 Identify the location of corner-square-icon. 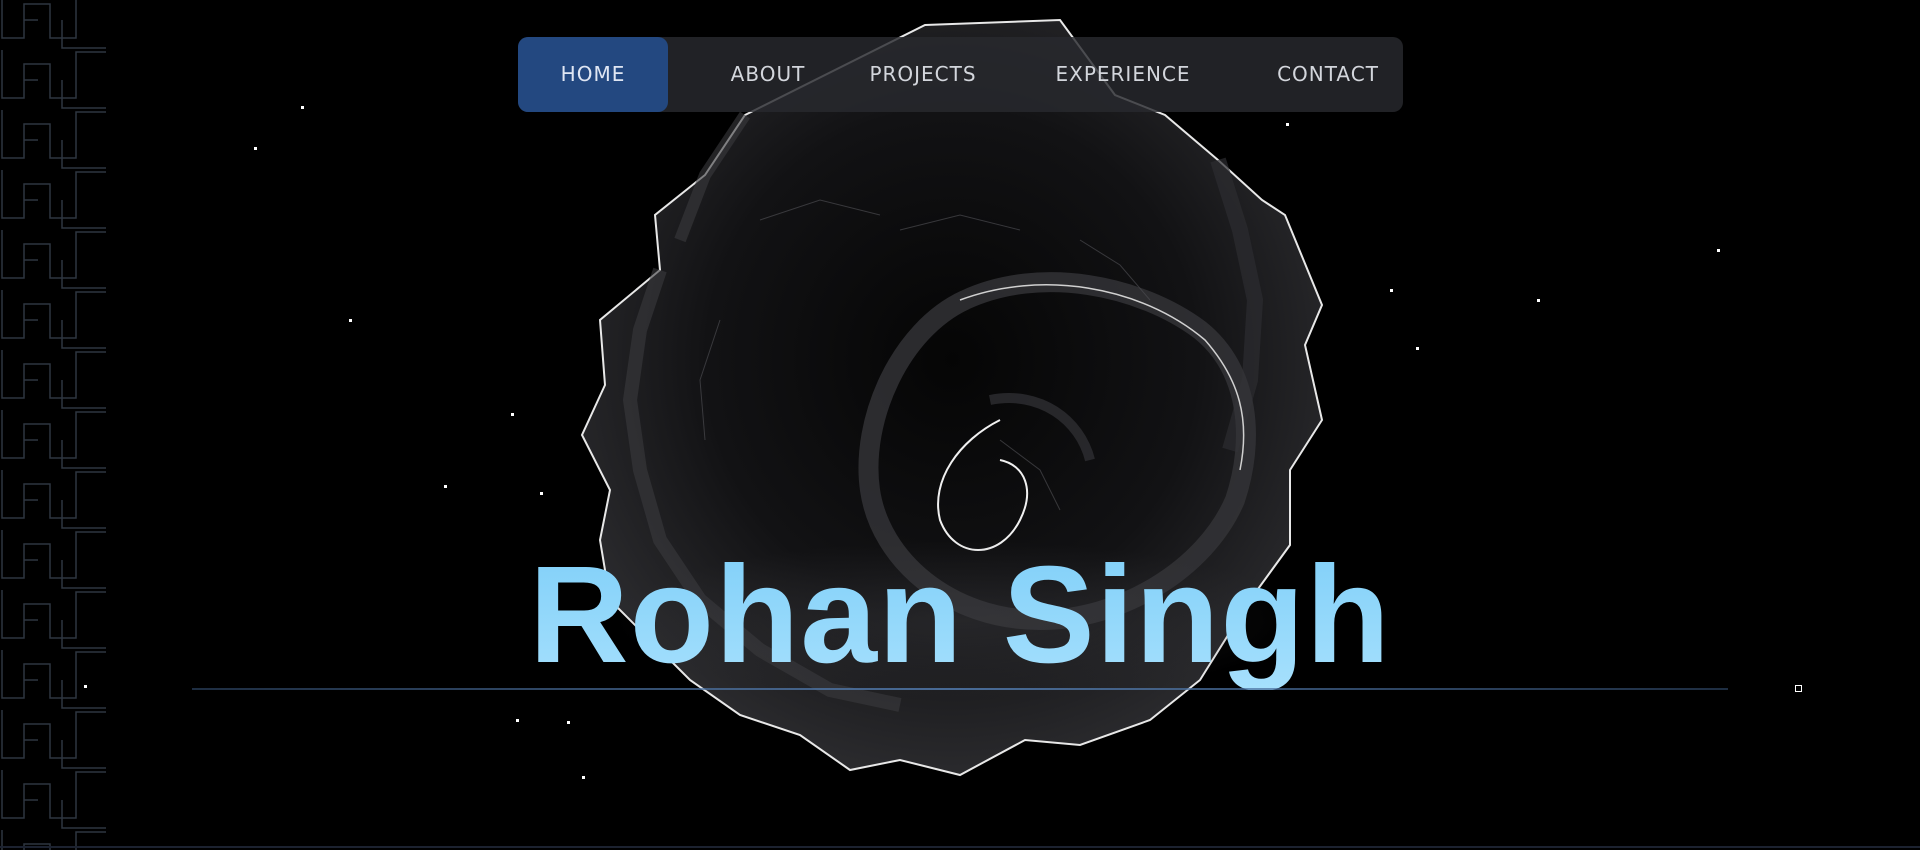
(1798, 688).